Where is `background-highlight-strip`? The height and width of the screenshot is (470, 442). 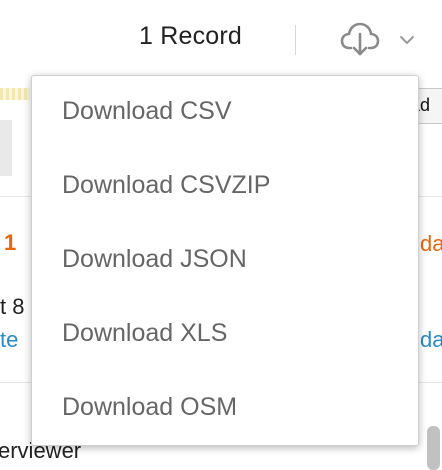 background-highlight-strip is located at coordinates (15, 94).